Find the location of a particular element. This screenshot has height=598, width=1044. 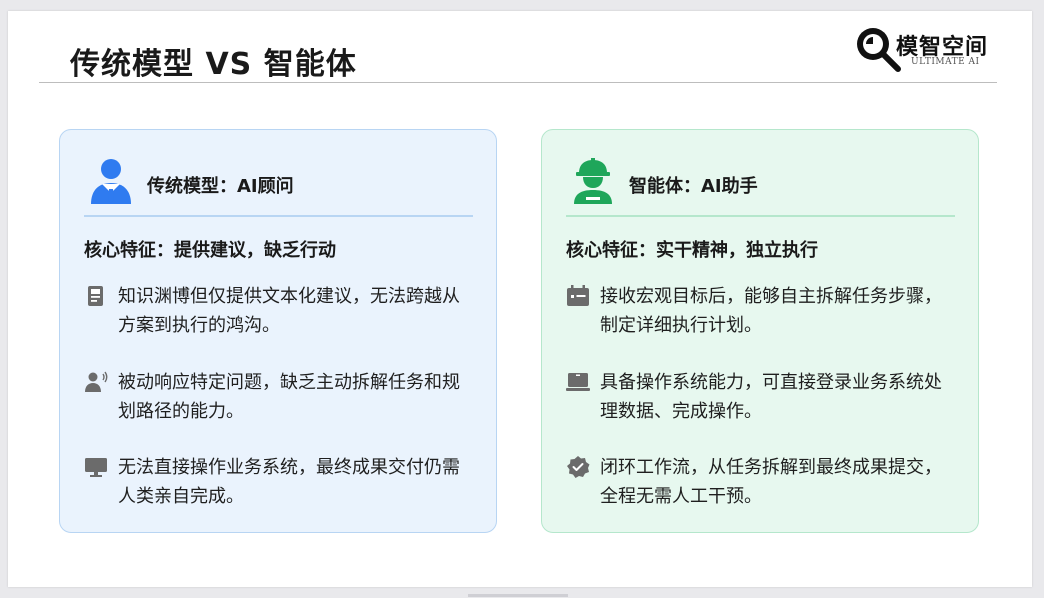

card-subtitle: 核心特征：实干精神，独立执行 is located at coordinates (692, 250).